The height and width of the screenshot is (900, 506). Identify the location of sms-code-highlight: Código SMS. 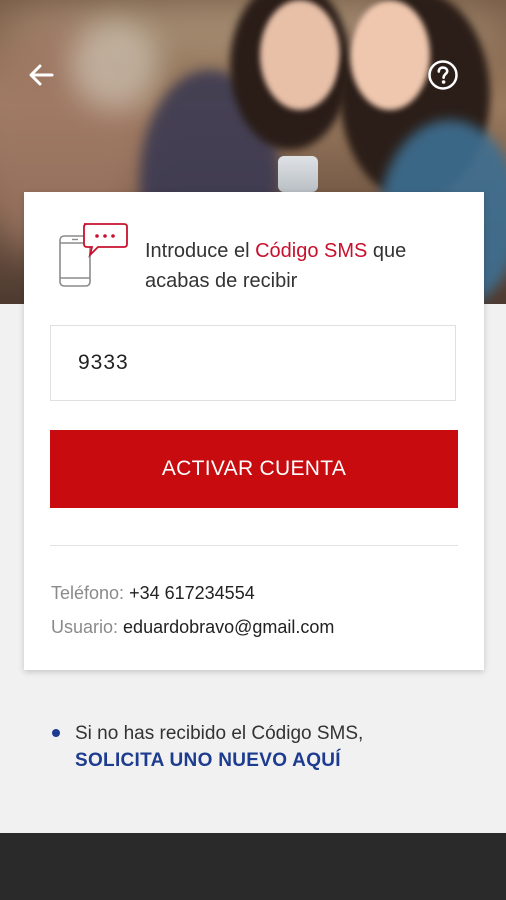
(311, 251).